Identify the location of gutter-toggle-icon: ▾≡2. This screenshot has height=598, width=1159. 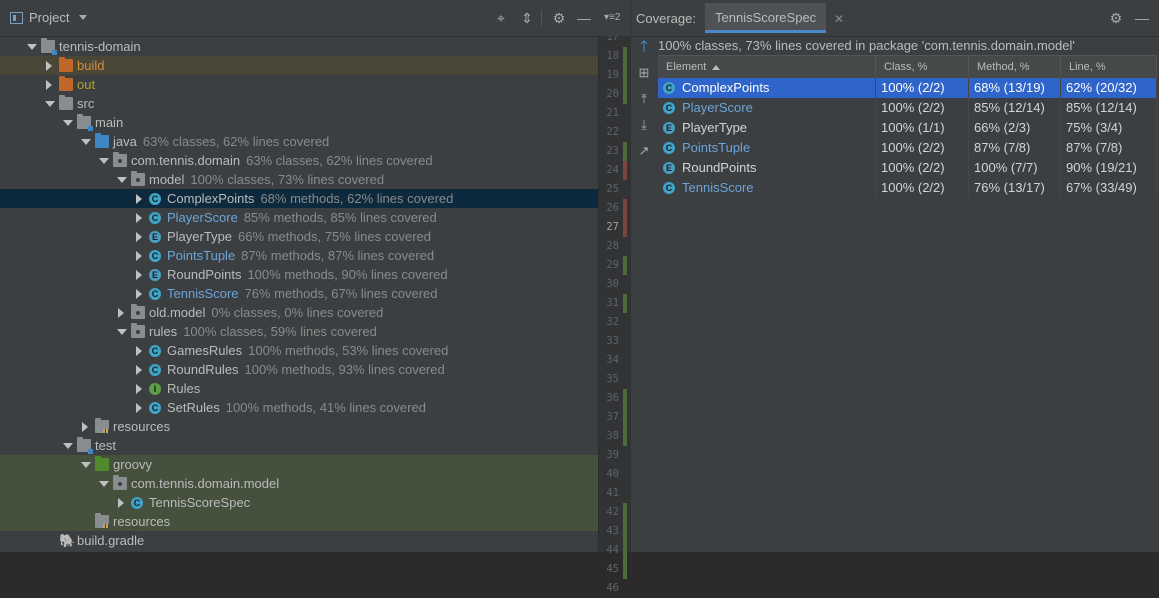
(612, 17).